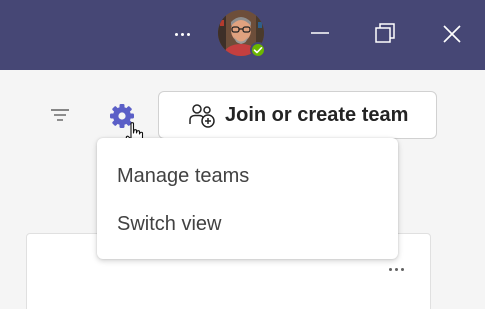 The height and width of the screenshot is (309, 485). I want to click on join-or-create-team-label: Join or create team, so click(317, 114).